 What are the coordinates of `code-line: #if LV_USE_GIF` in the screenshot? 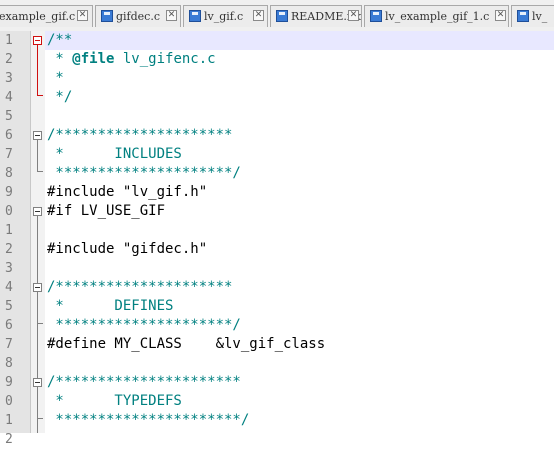 It's located at (106, 211).